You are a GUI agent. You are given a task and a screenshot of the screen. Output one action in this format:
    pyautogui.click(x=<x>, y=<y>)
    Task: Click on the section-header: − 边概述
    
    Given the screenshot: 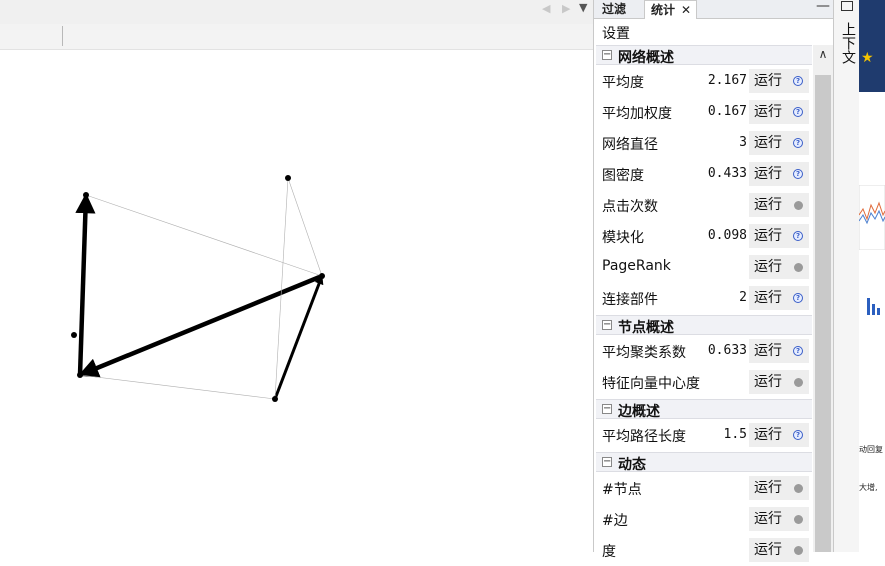 What is the action you would take?
    pyautogui.click(x=704, y=409)
    